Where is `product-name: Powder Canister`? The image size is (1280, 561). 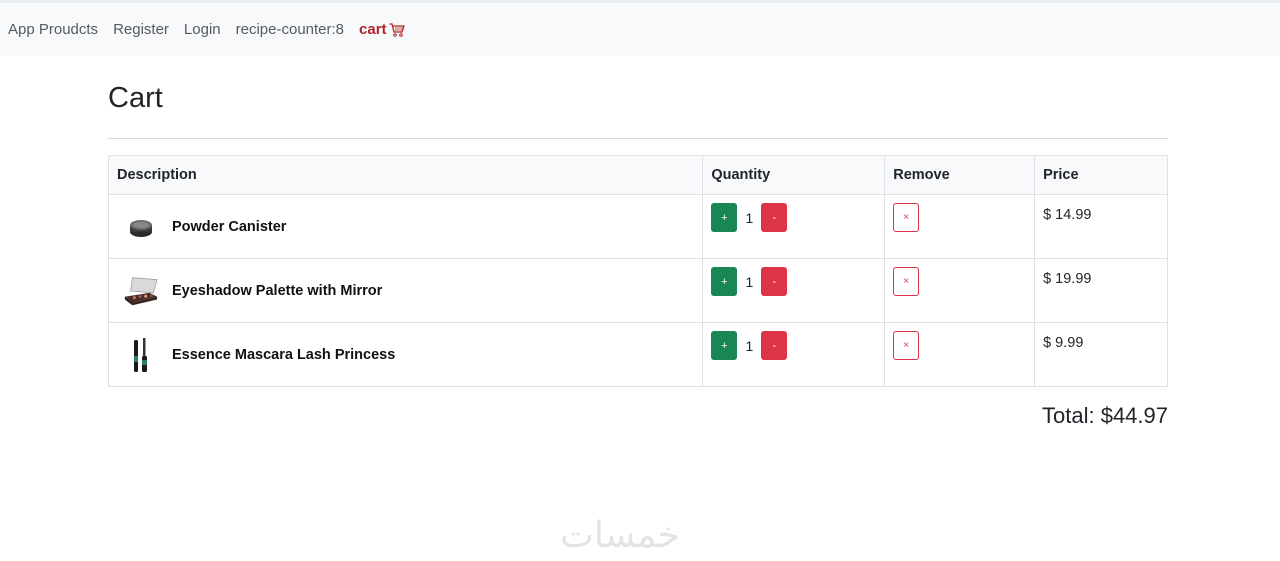
product-name: Powder Canister is located at coordinates (229, 226).